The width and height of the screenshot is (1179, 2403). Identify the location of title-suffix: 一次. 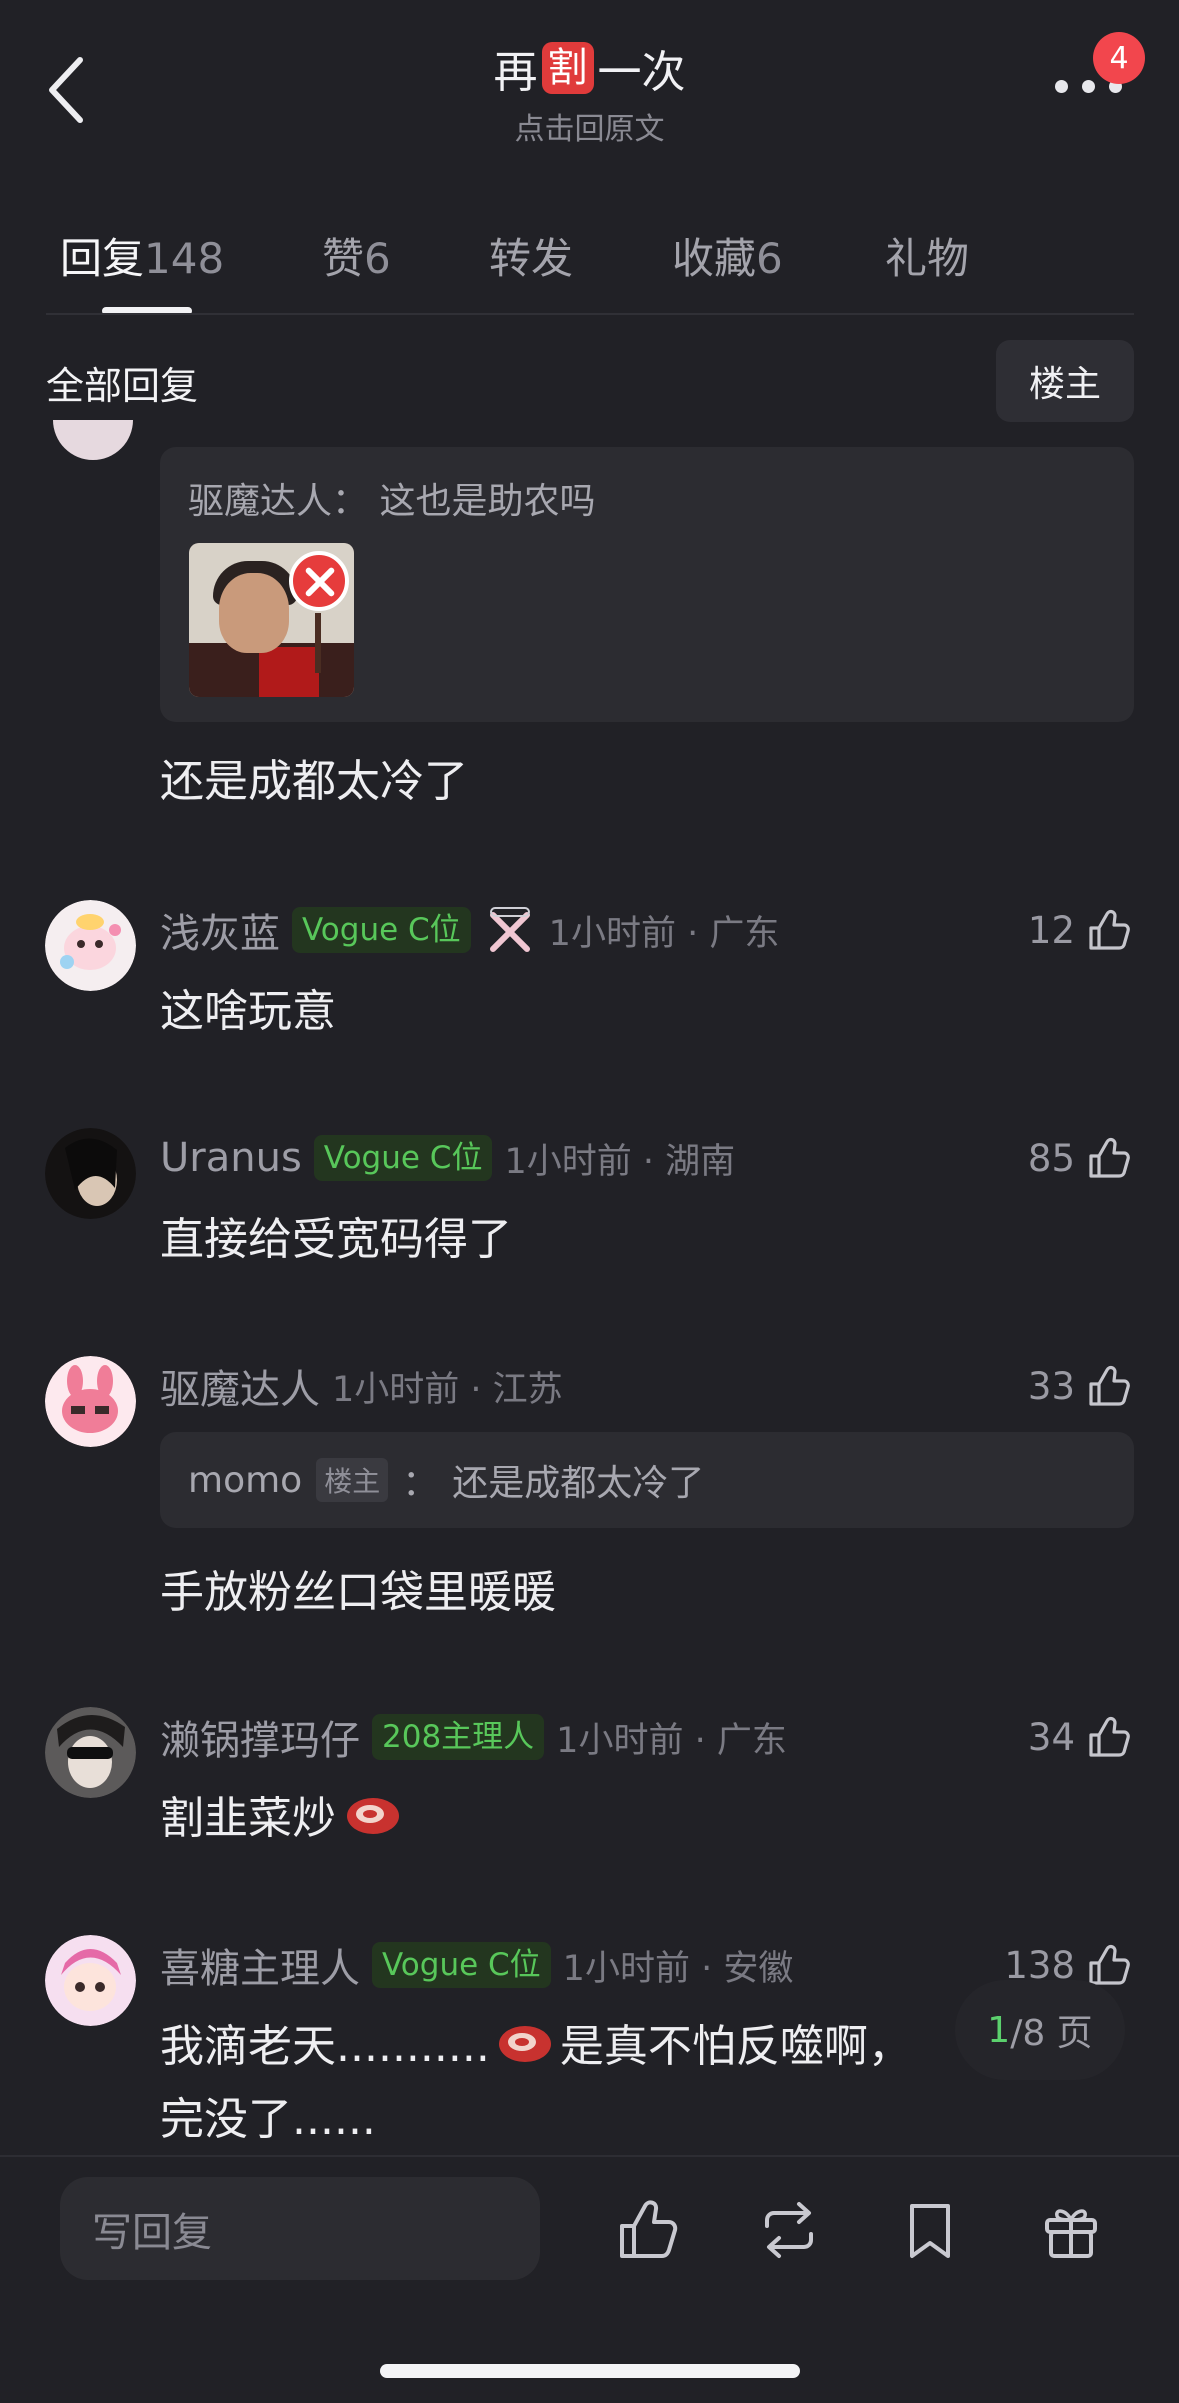
(641, 72).